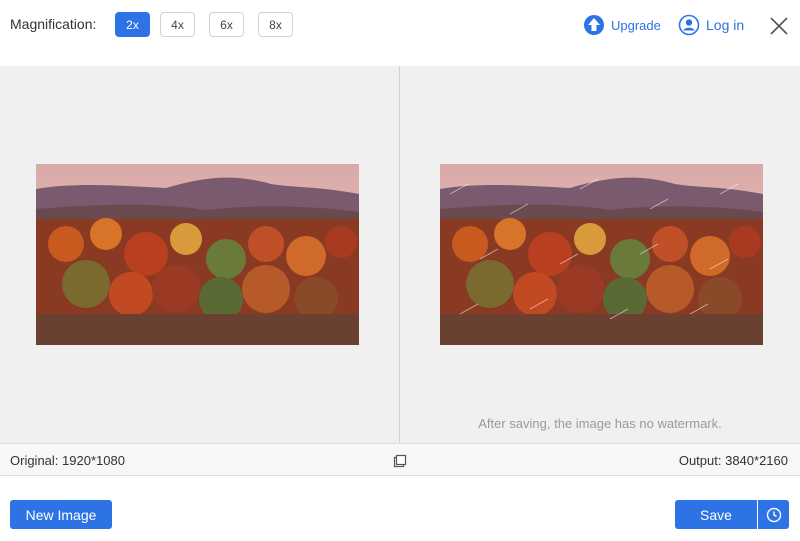 This screenshot has width=800, height=541. What do you see at coordinates (275, 24) in the screenshot?
I see `magnification-8x-button: 8x` at bounding box center [275, 24].